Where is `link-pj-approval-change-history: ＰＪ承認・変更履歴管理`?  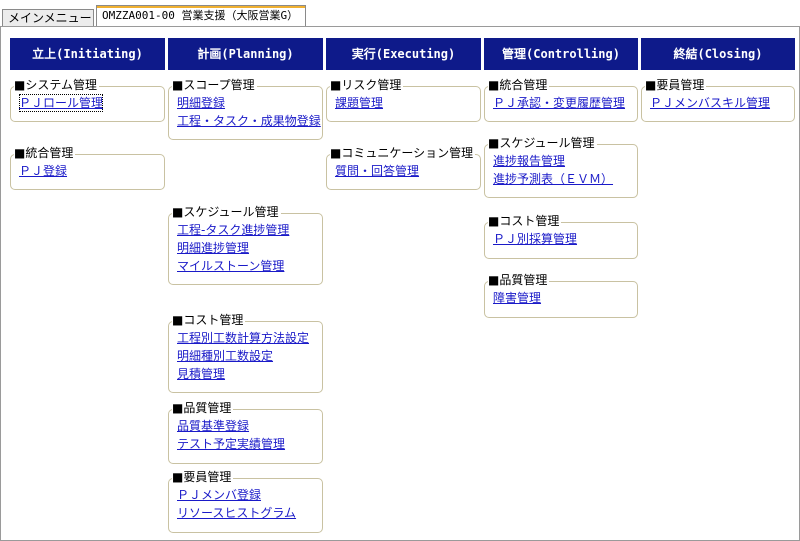
link-pj-approval-change-history: ＰＪ承認・変更履歴管理 is located at coordinates (565, 103).